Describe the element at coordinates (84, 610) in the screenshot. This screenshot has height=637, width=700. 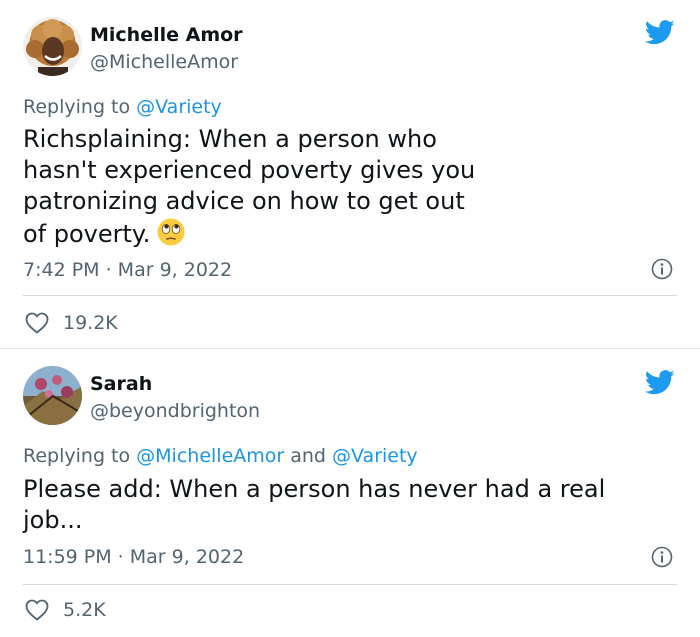
I see `like-count: 5.2K` at that location.